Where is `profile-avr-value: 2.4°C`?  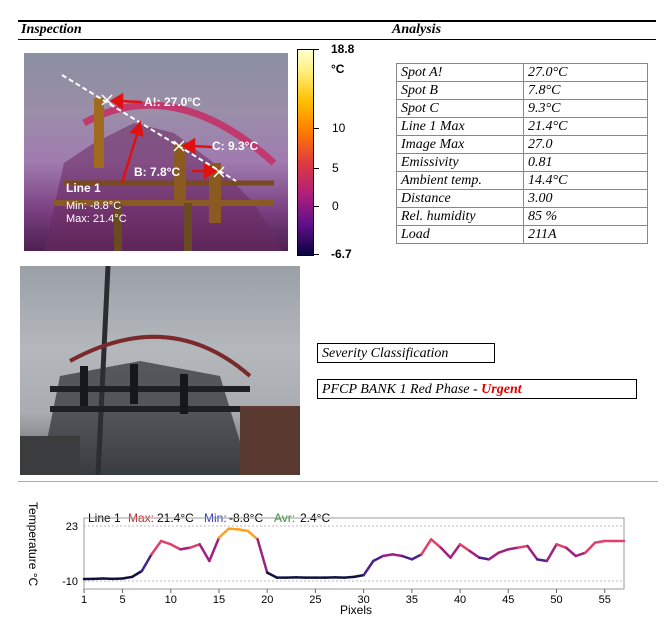 profile-avr-value: 2.4°C is located at coordinates (315, 518).